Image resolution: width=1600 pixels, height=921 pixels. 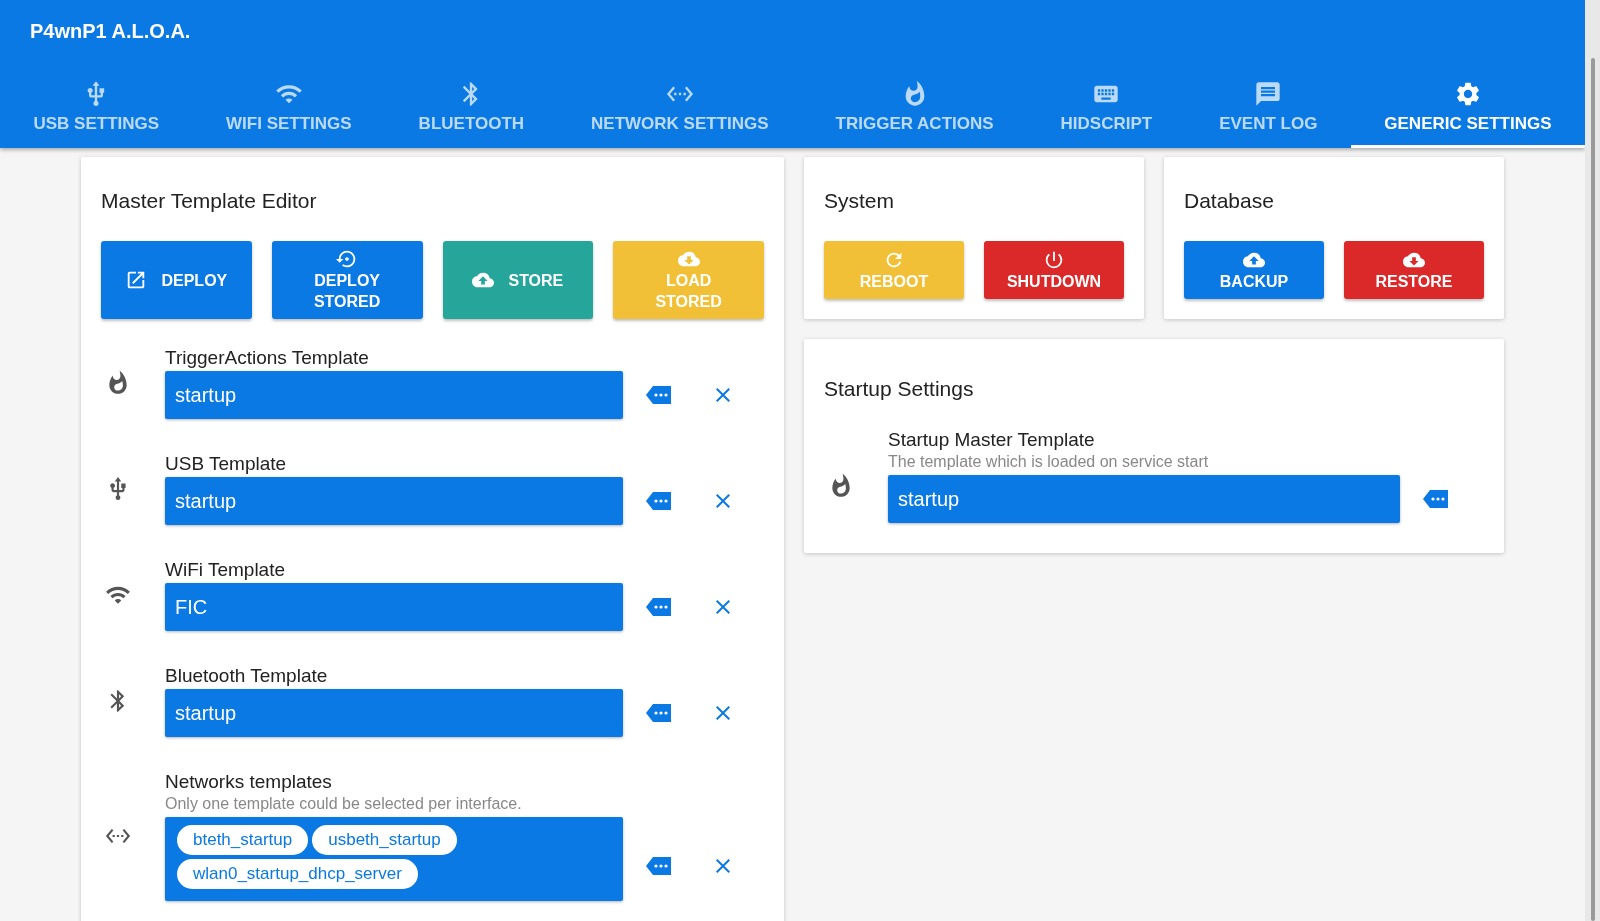 I want to click on field-label: Bluetooth Template, so click(x=247, y=676).